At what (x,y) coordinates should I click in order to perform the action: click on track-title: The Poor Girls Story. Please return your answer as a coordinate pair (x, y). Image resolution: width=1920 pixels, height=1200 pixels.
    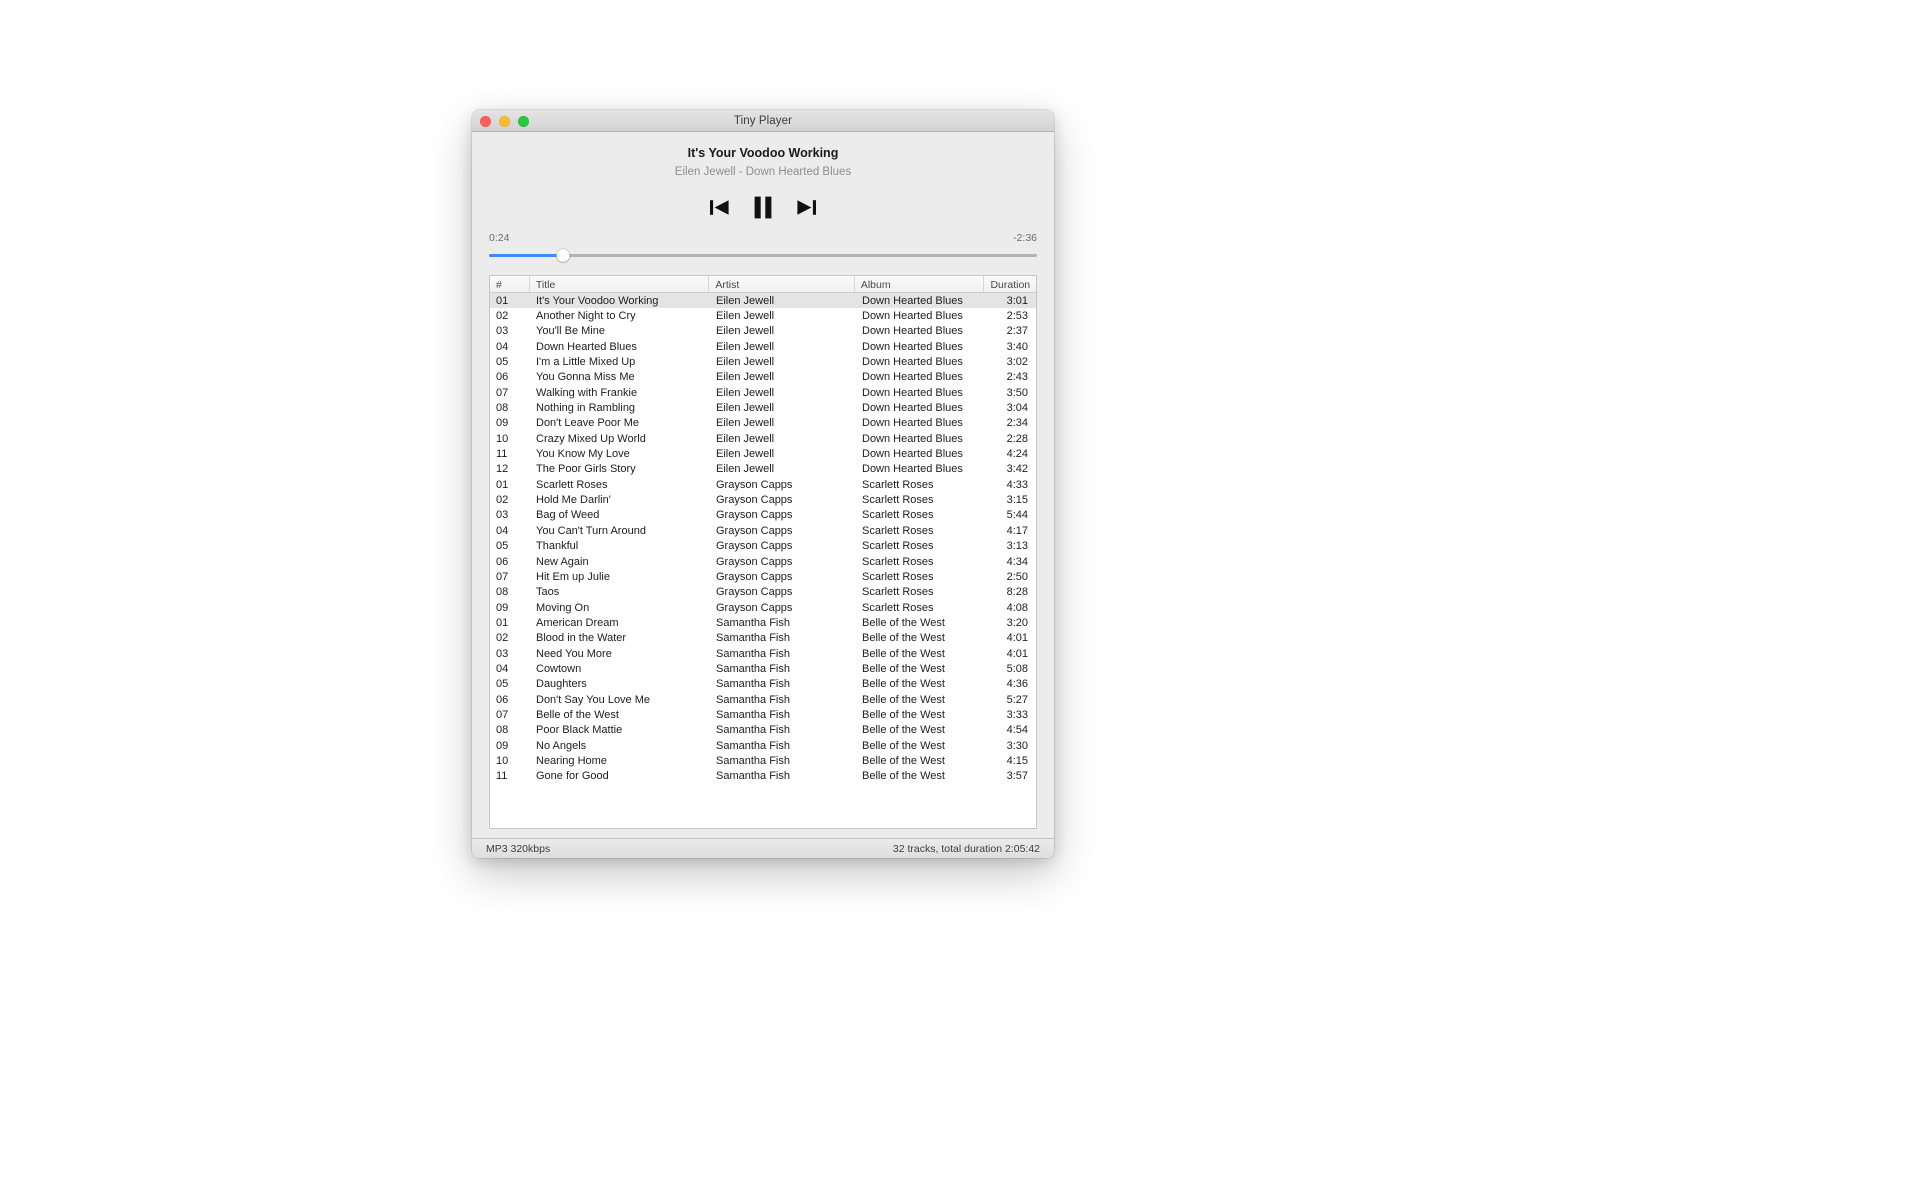
    Looking at the image, I should click on (586, 469).